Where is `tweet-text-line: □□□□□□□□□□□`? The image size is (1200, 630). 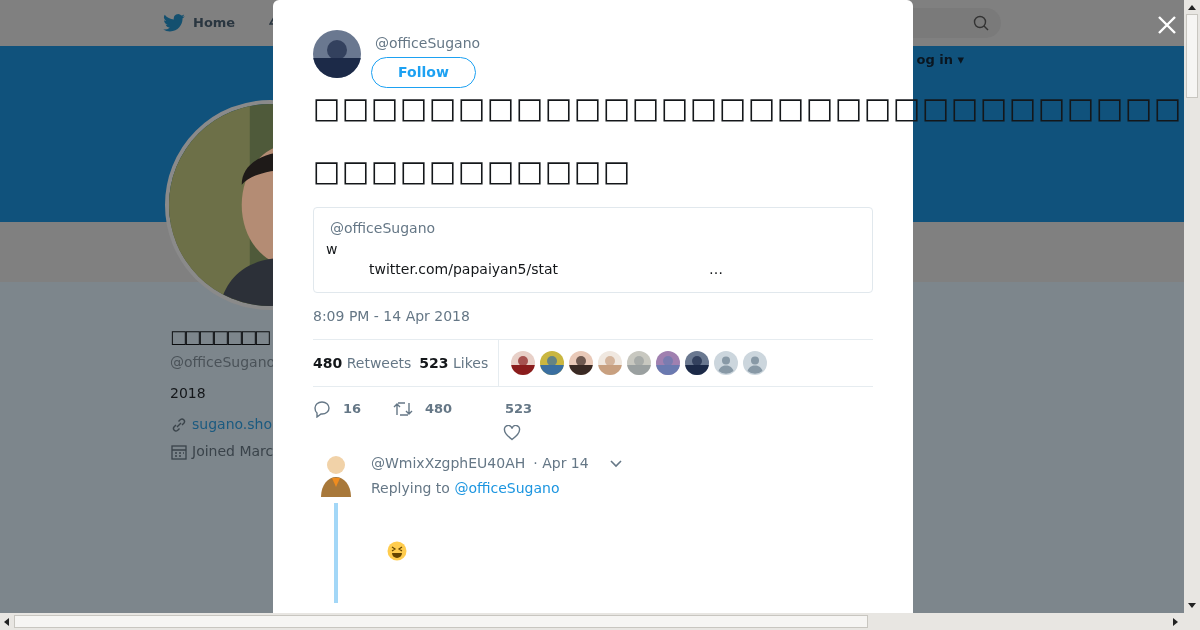 tweet-text-line: □□□□□□□□□□□ is located at coordinates (473, 171).